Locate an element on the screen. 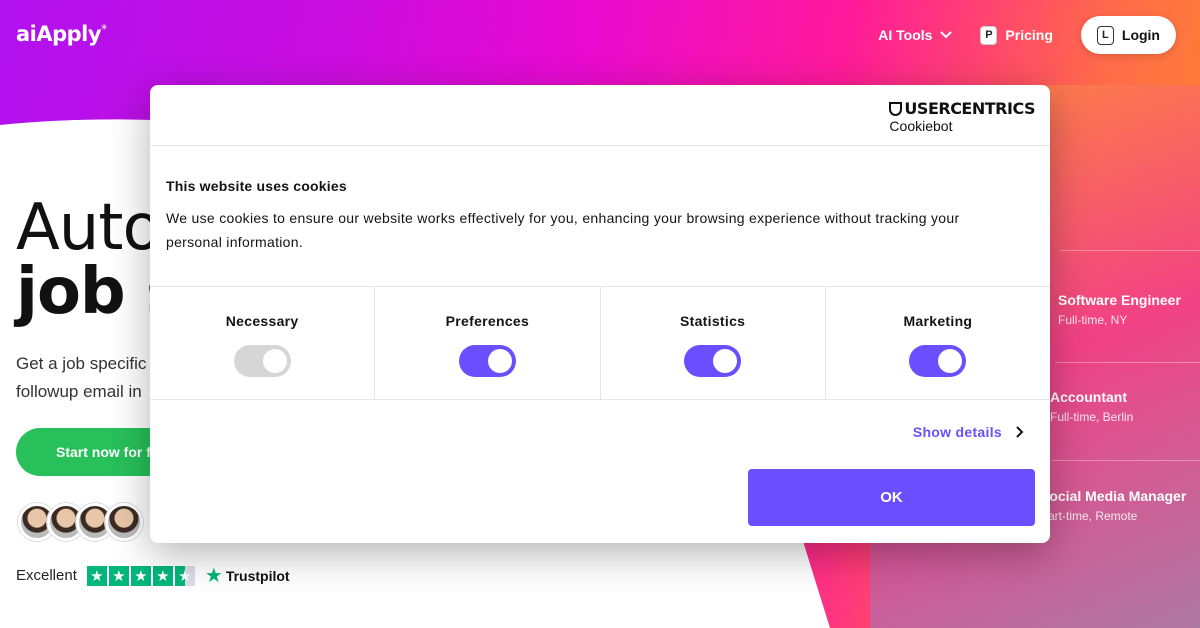  toggle-marketing: Marketing is located at coordinates (938, 343).